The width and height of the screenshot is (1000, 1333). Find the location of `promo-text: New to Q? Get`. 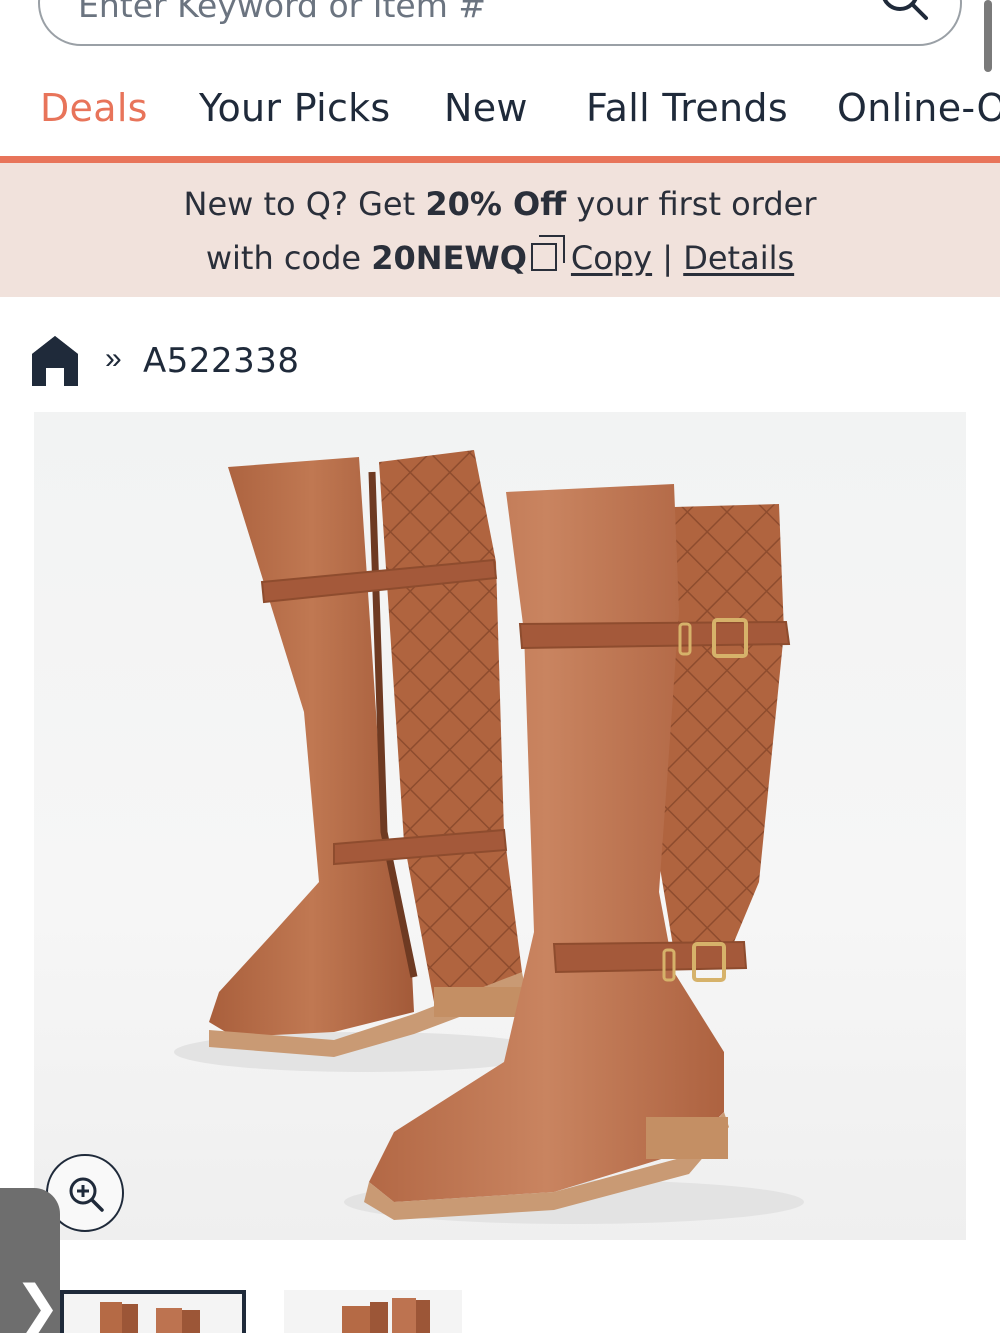

promo-text: New to Q? Get is located at coordinates (304, 204).